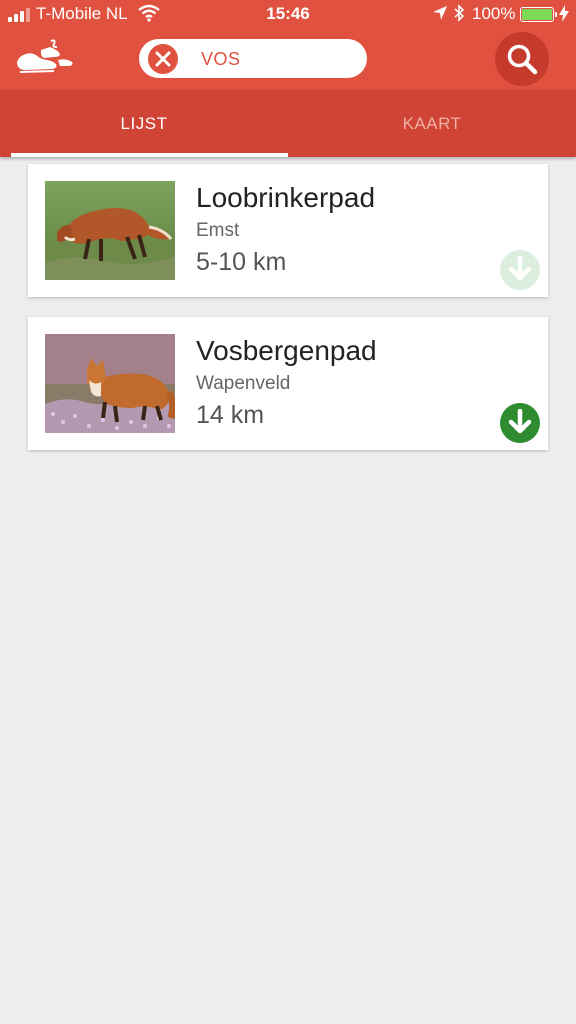  I want to click on active-tab-indicator, so click(149, 155).